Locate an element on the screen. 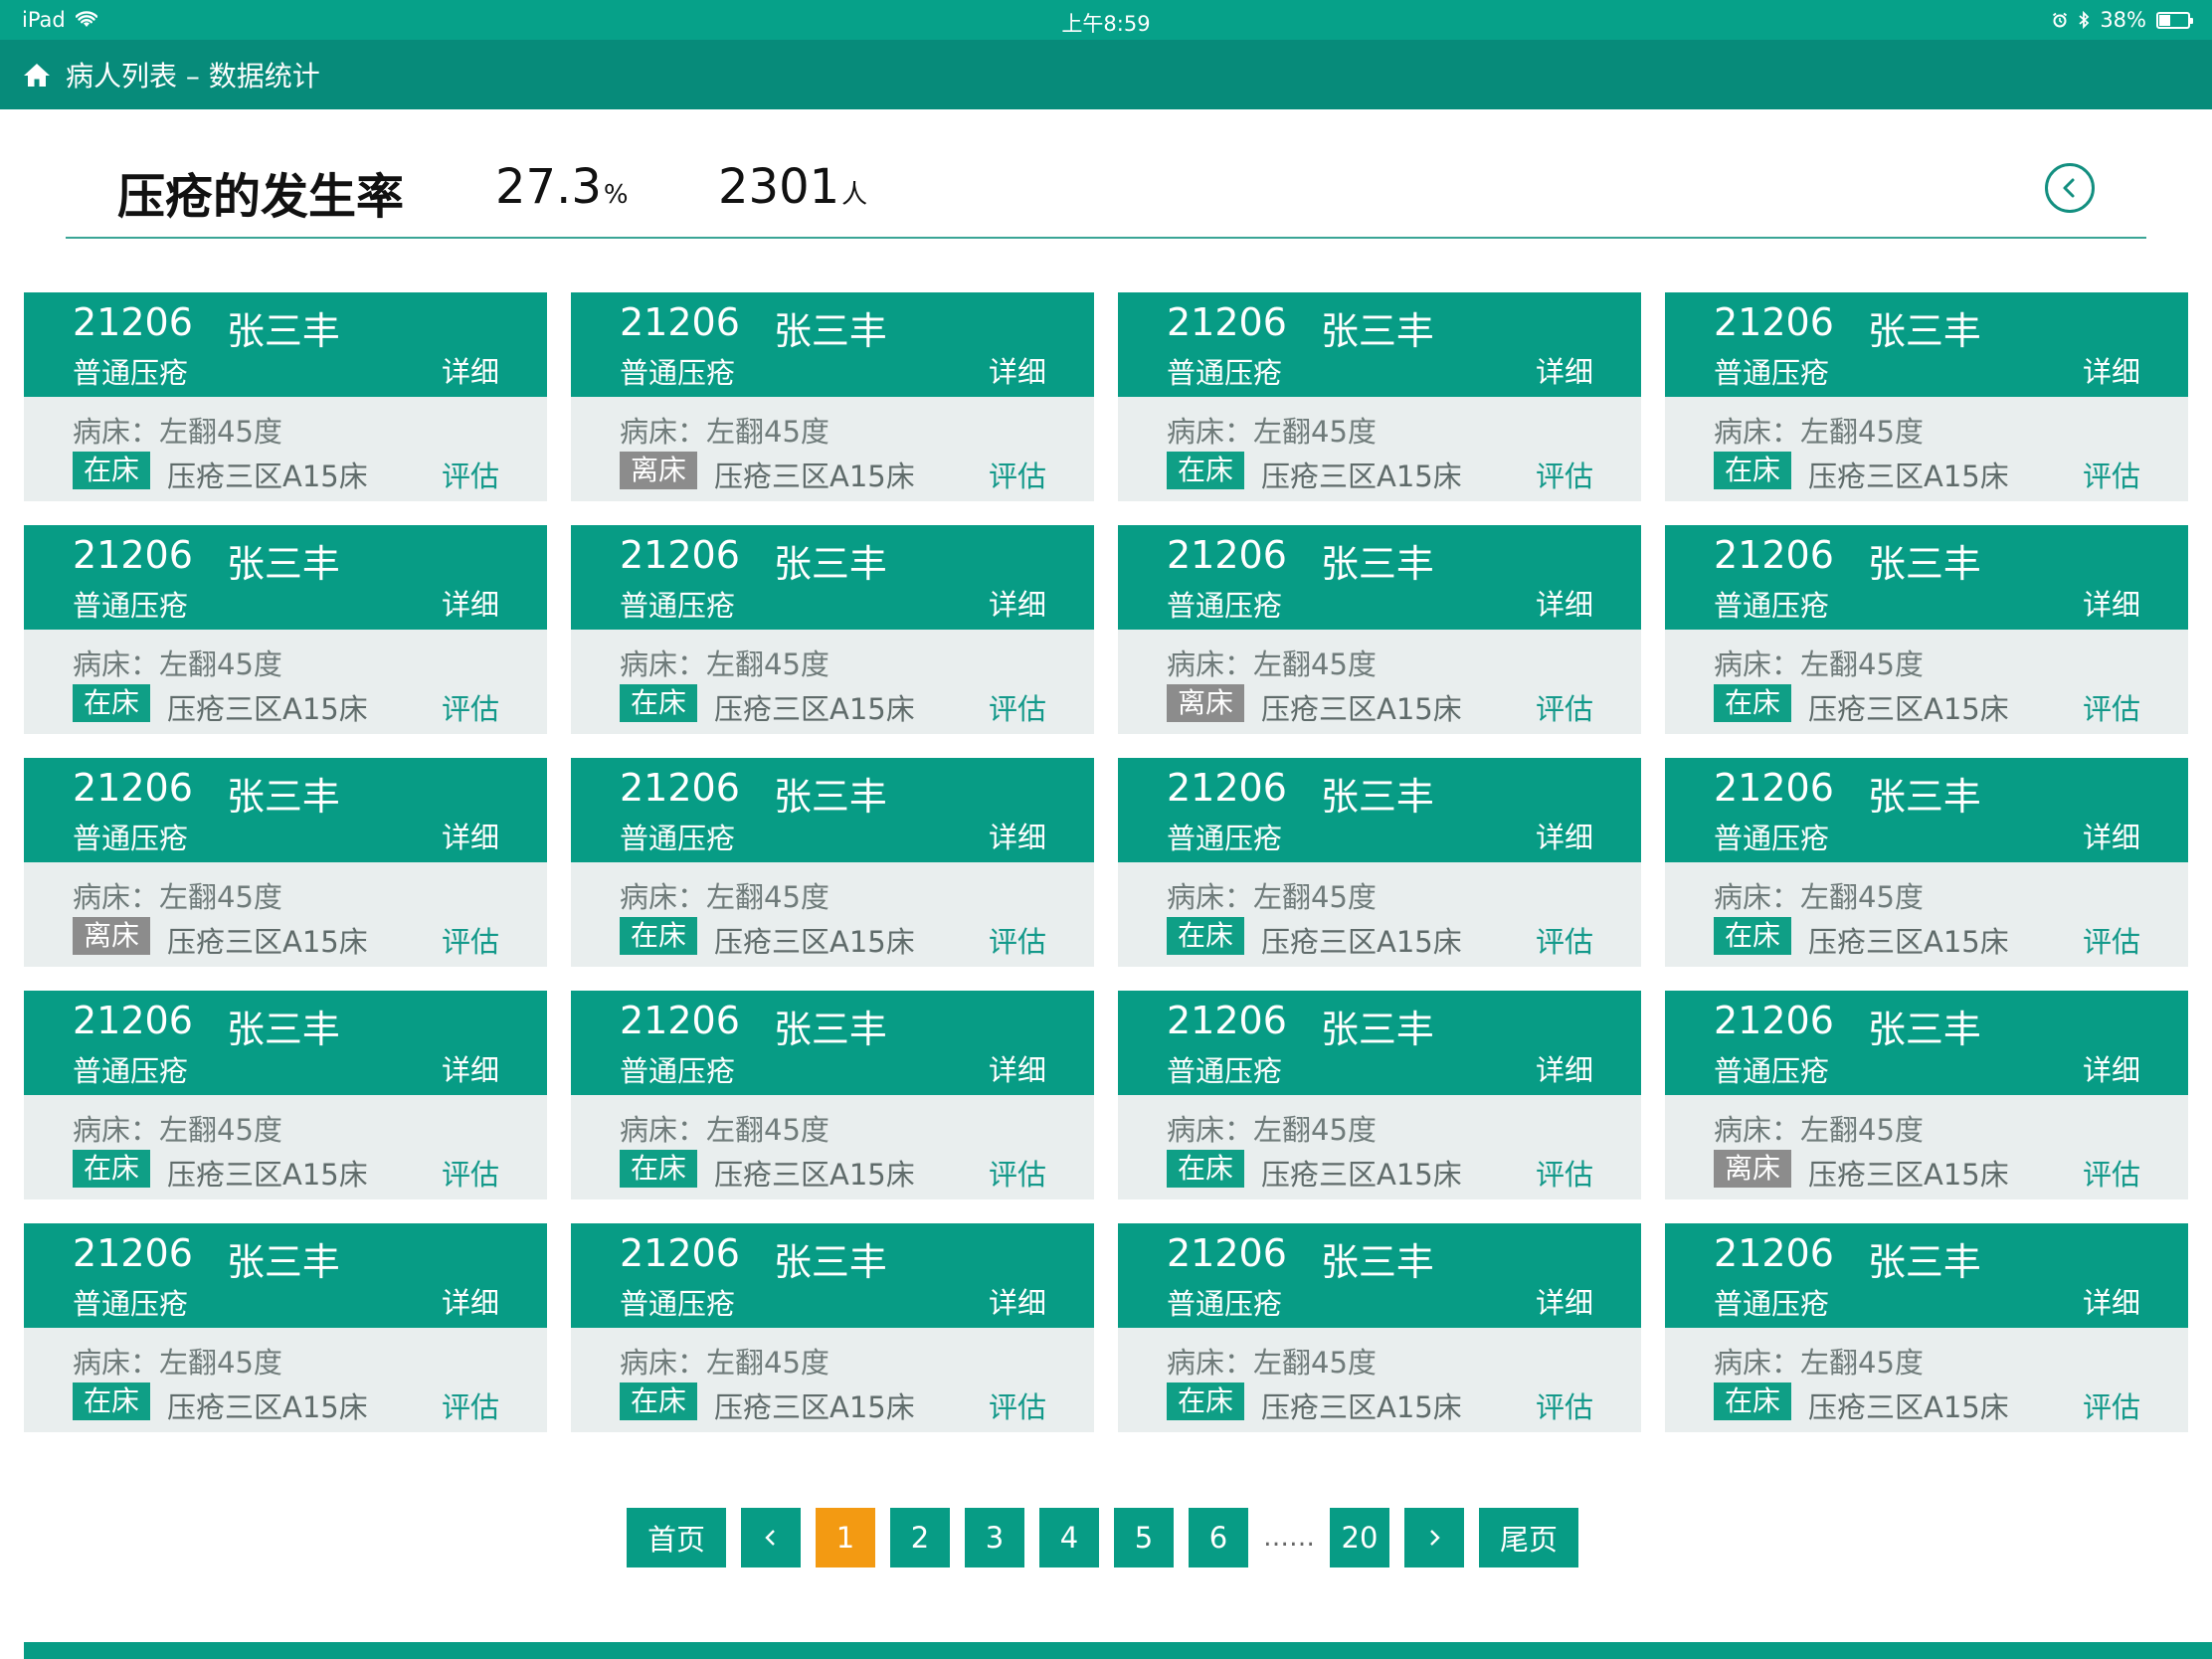 This screenshot has width=2212, height=1659. chevron-left-icon is located at coordinates (770, 1538).